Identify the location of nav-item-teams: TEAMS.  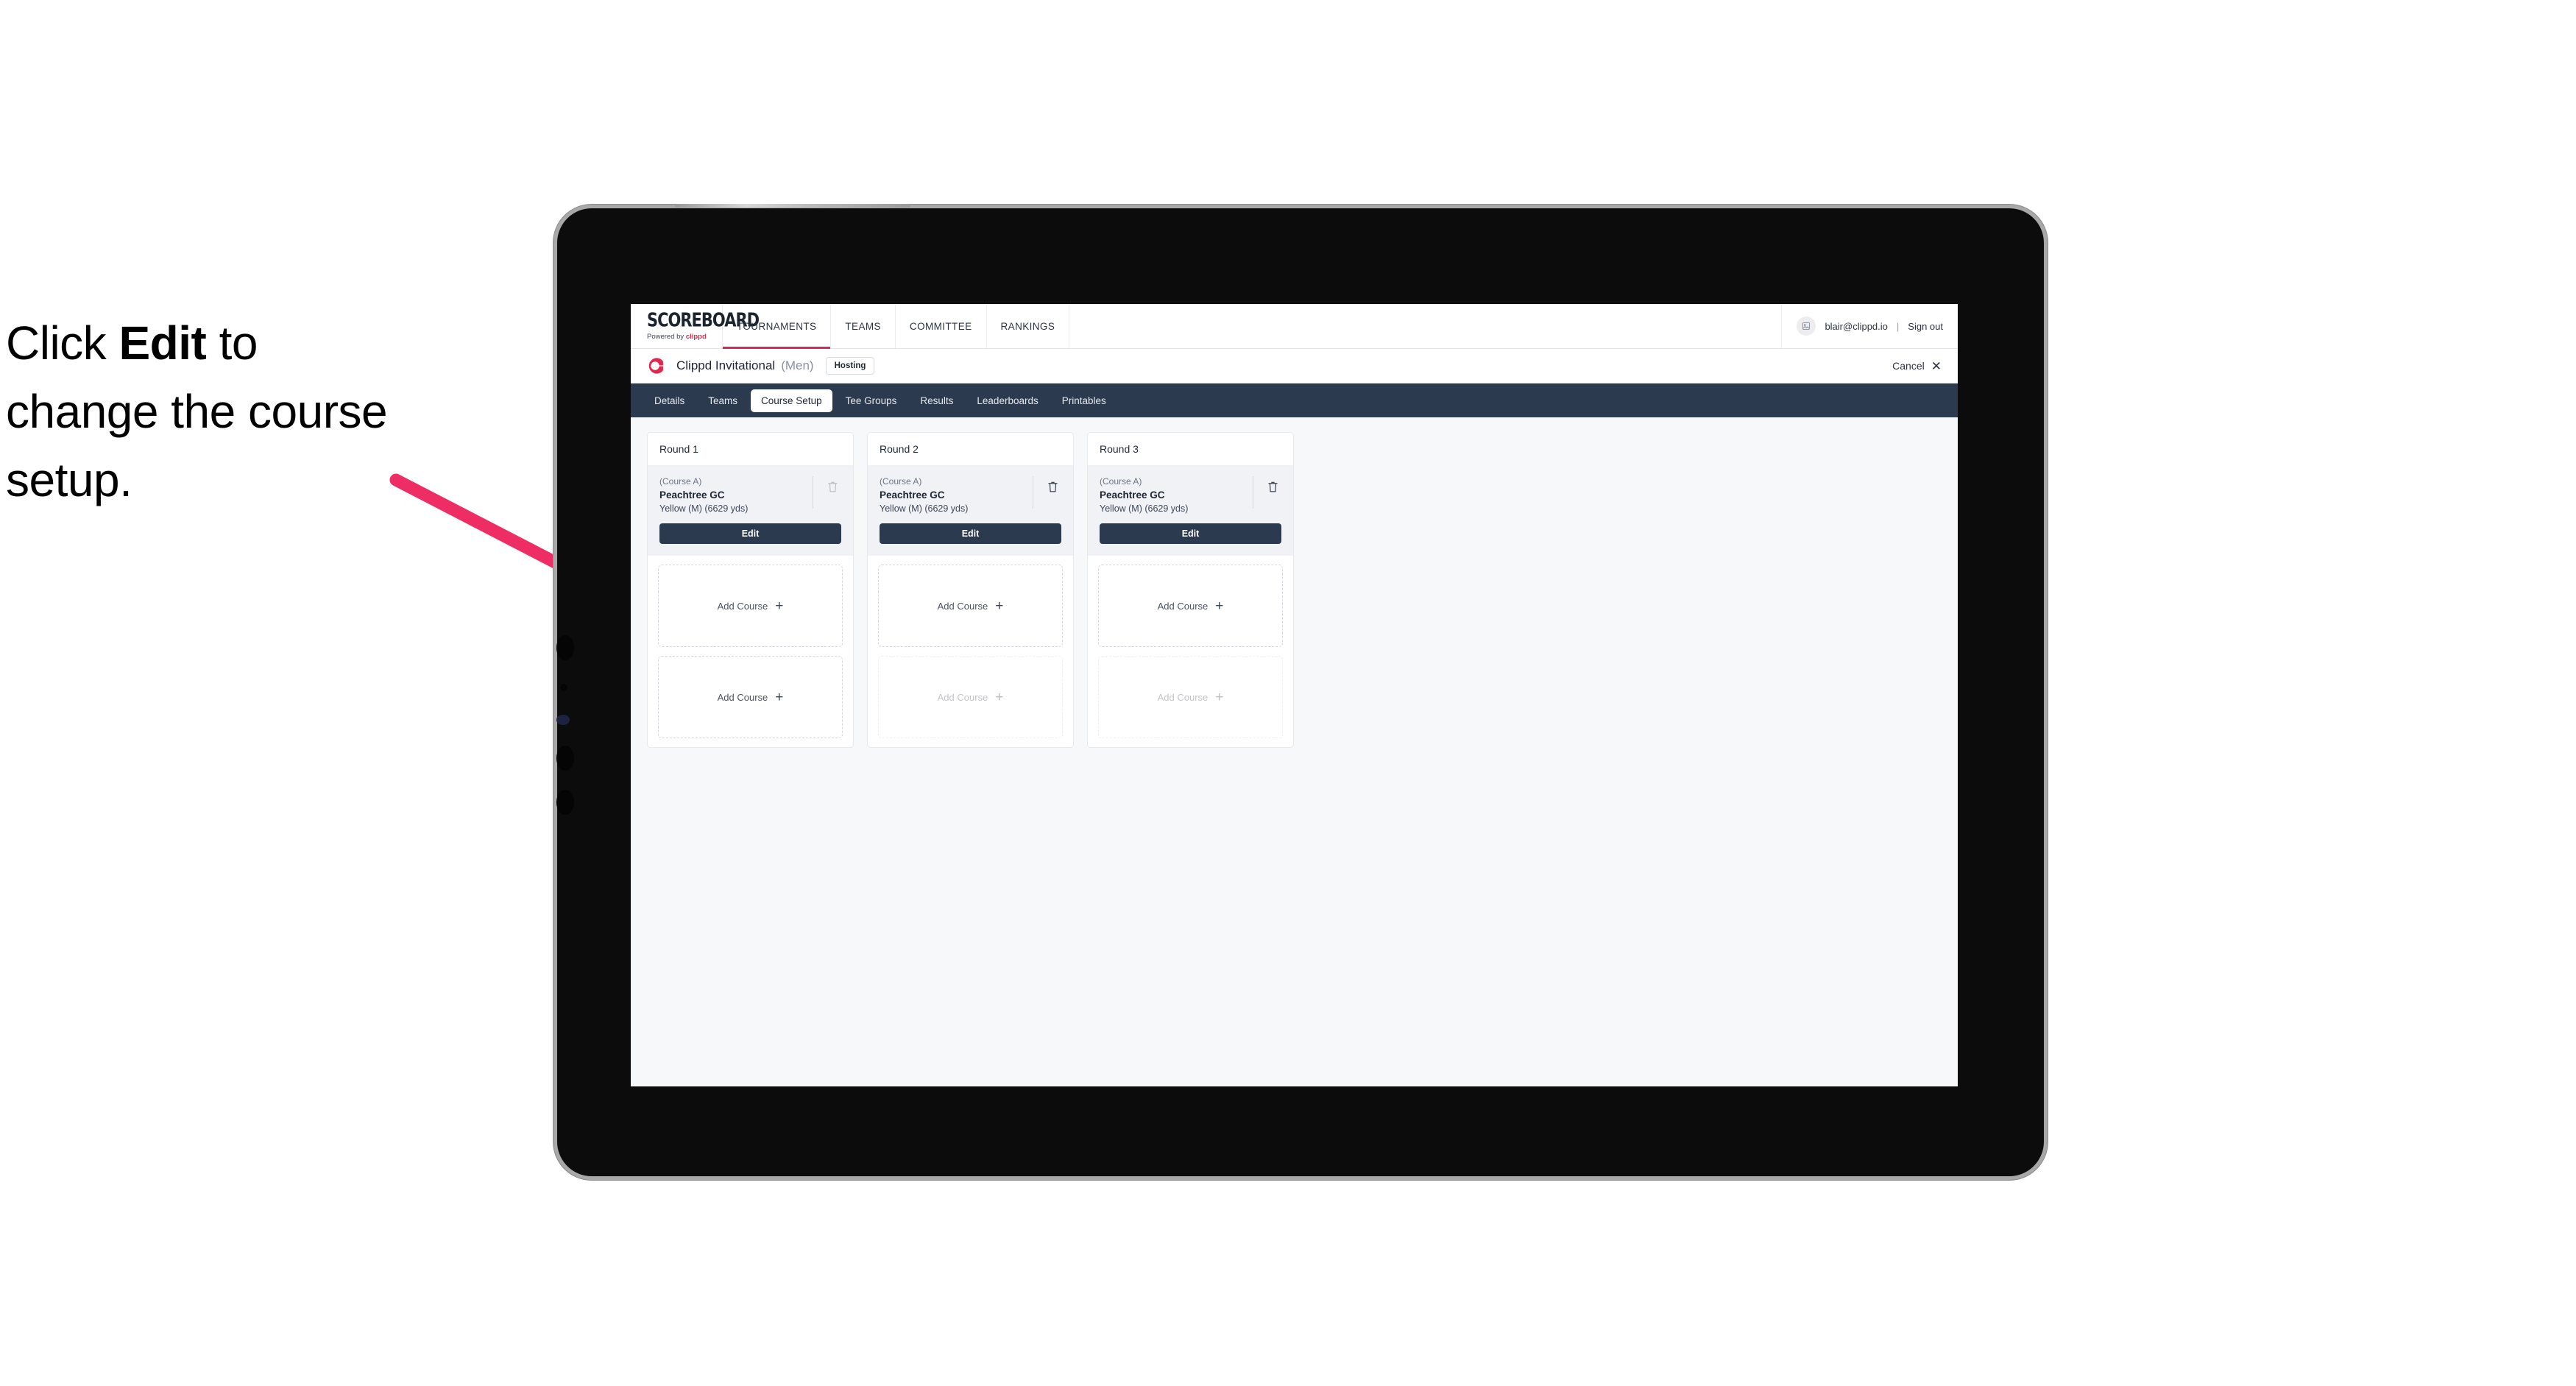
(863, 326).